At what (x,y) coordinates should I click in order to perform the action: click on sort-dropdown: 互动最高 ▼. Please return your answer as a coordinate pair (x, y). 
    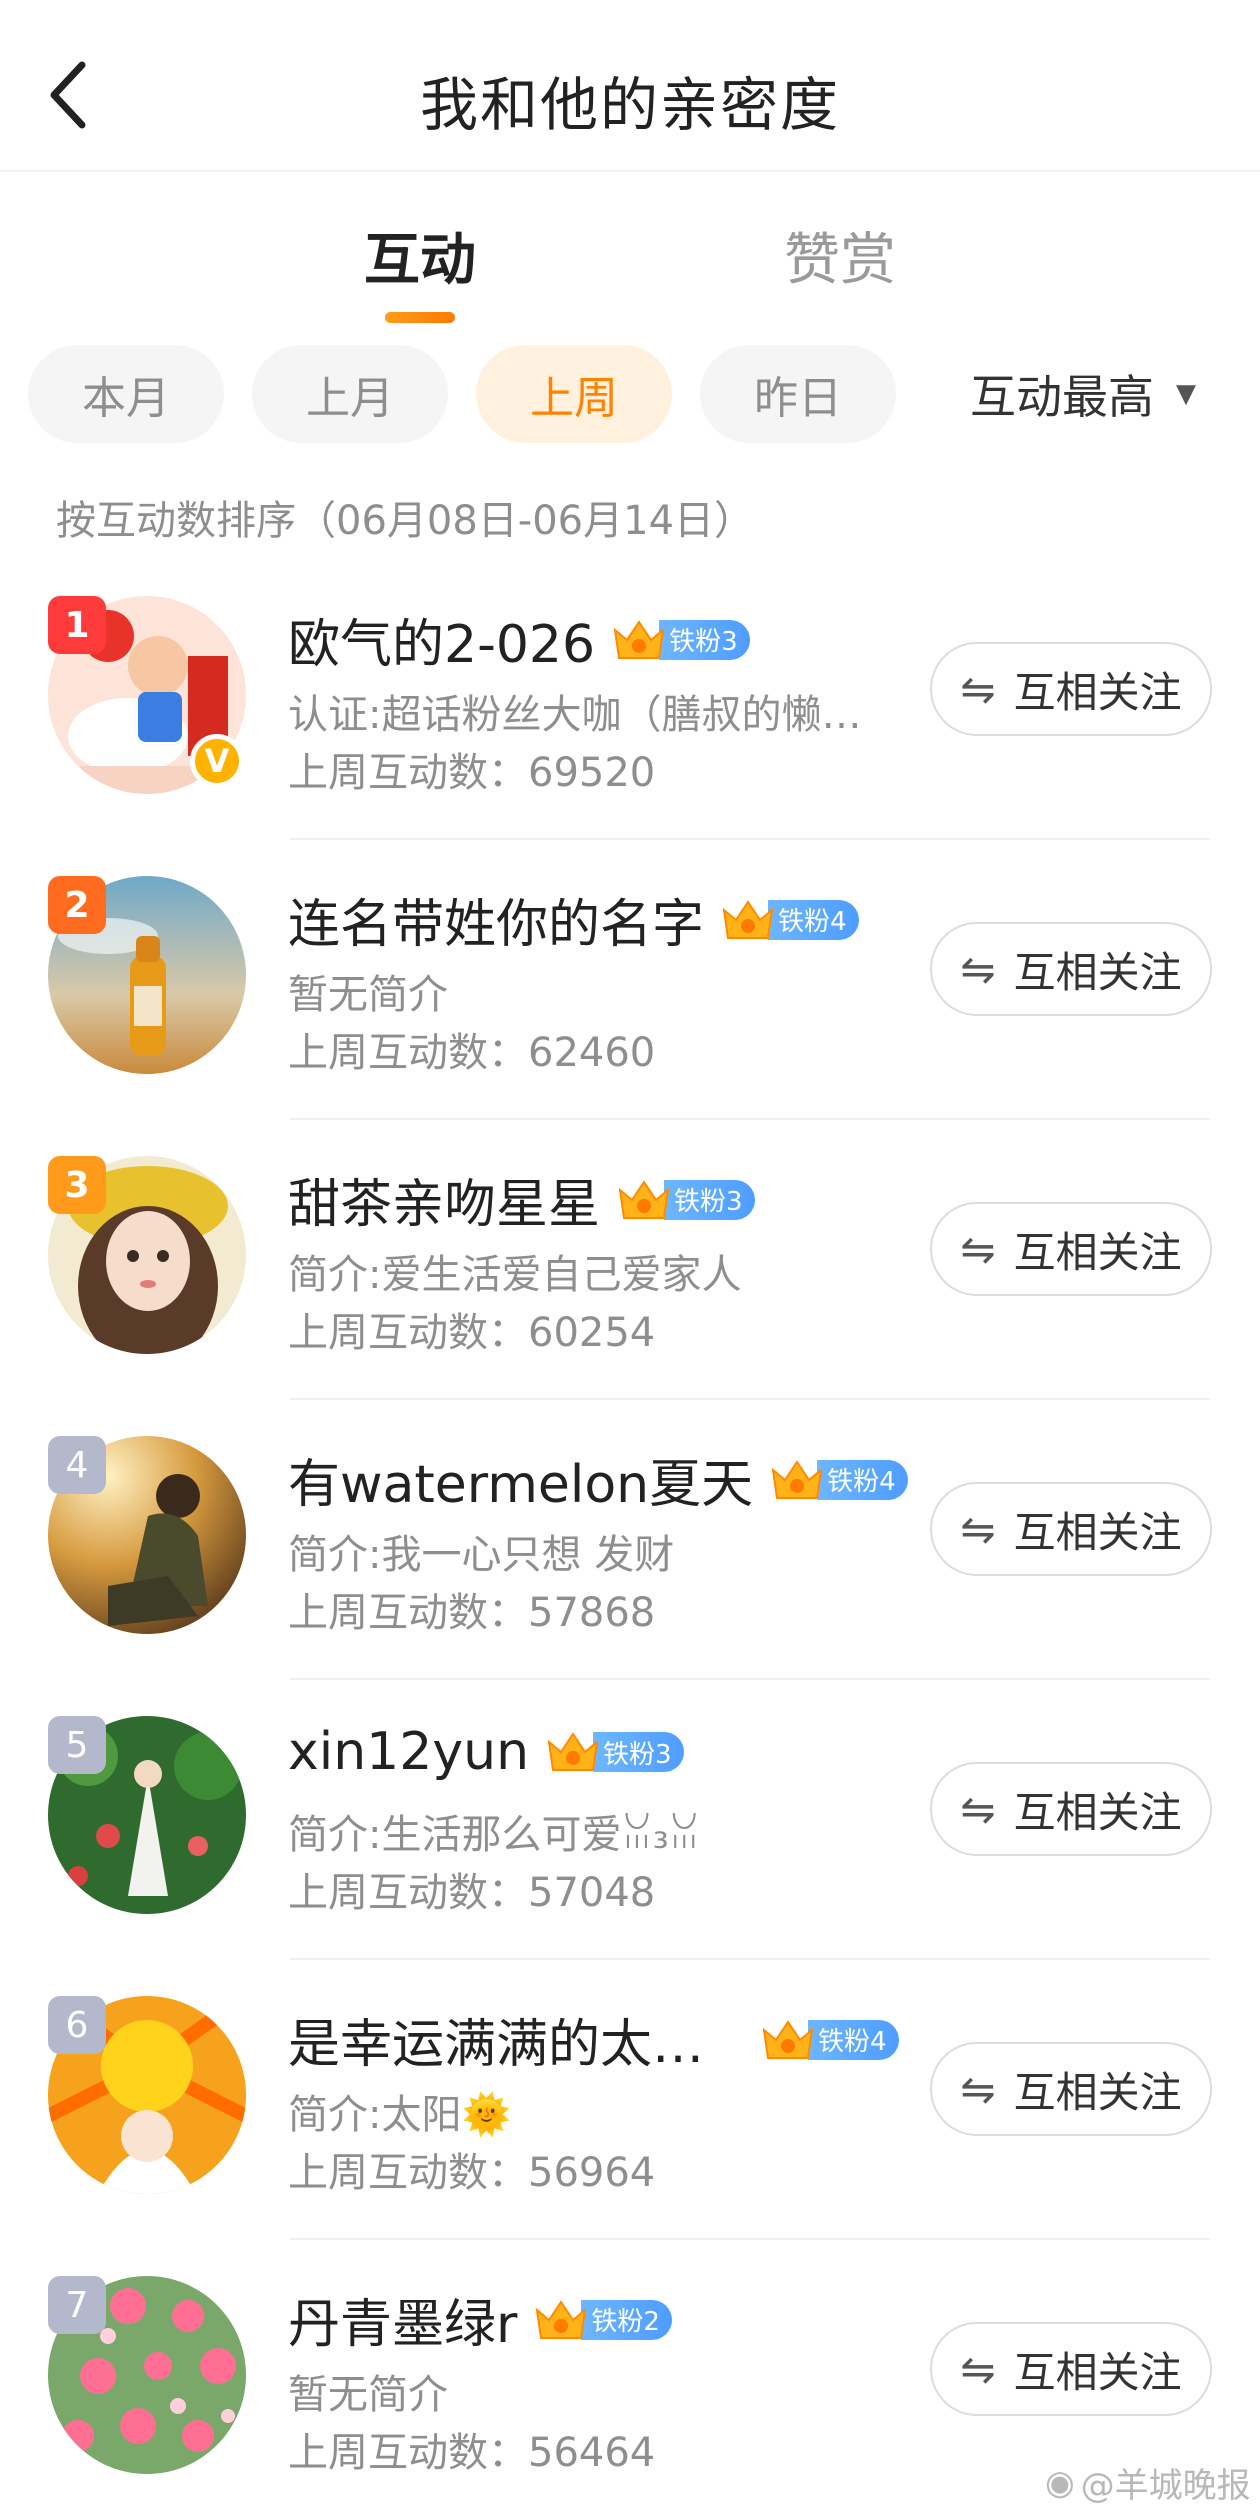
    Looking at the image, I should click on (1083, 394).